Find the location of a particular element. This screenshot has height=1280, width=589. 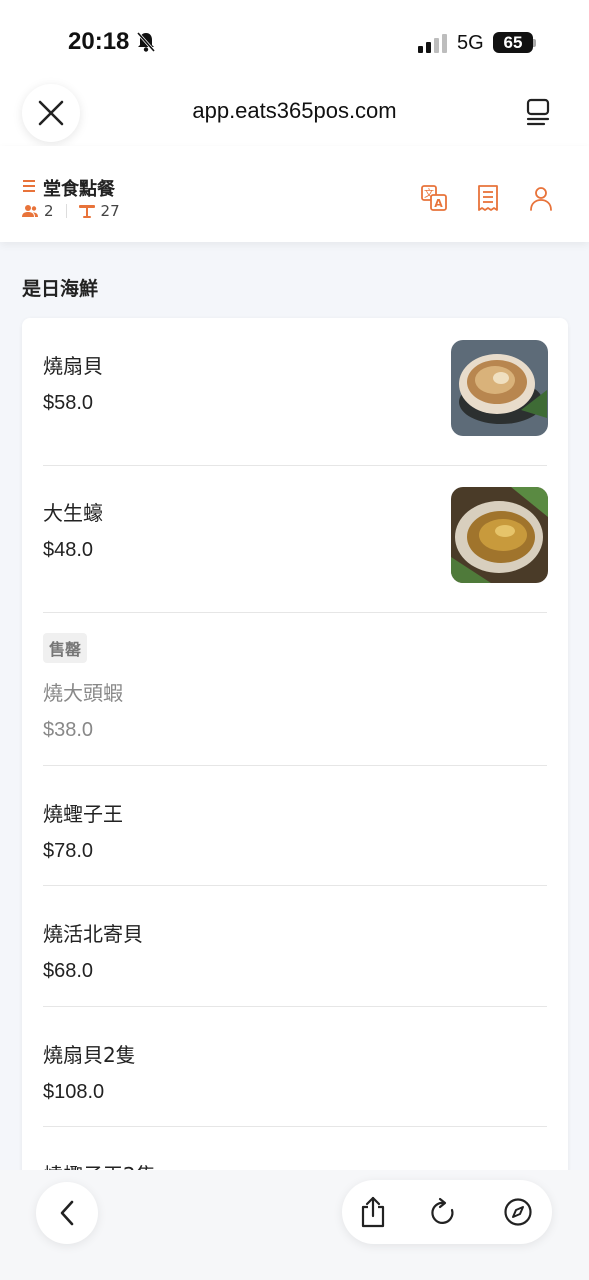

item-name: 燒扇貝2隻 is located at coordinates (89, 1055).